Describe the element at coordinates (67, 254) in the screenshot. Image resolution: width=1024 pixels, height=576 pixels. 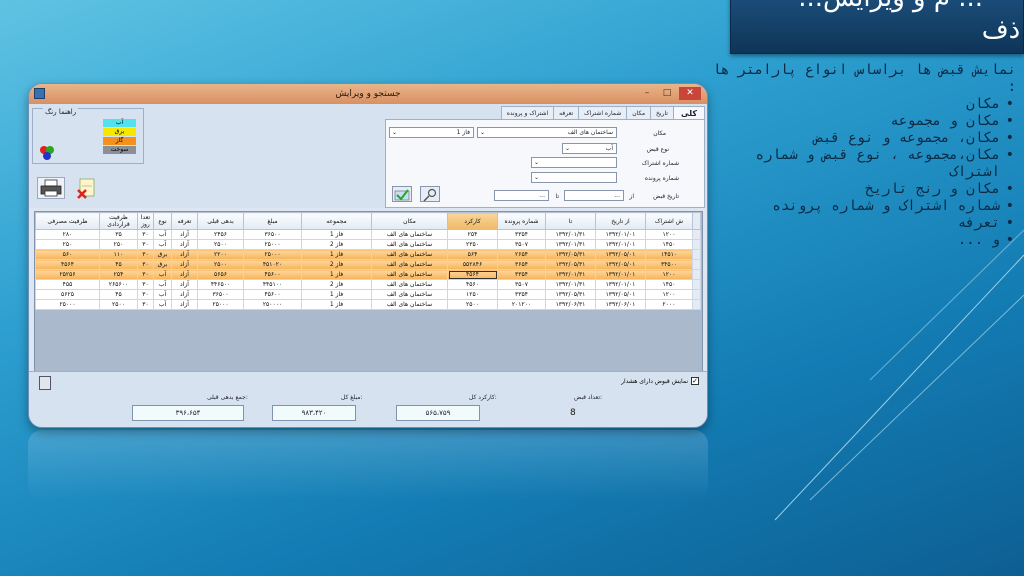
I see `table-cell: ۵۶۰` at that location.